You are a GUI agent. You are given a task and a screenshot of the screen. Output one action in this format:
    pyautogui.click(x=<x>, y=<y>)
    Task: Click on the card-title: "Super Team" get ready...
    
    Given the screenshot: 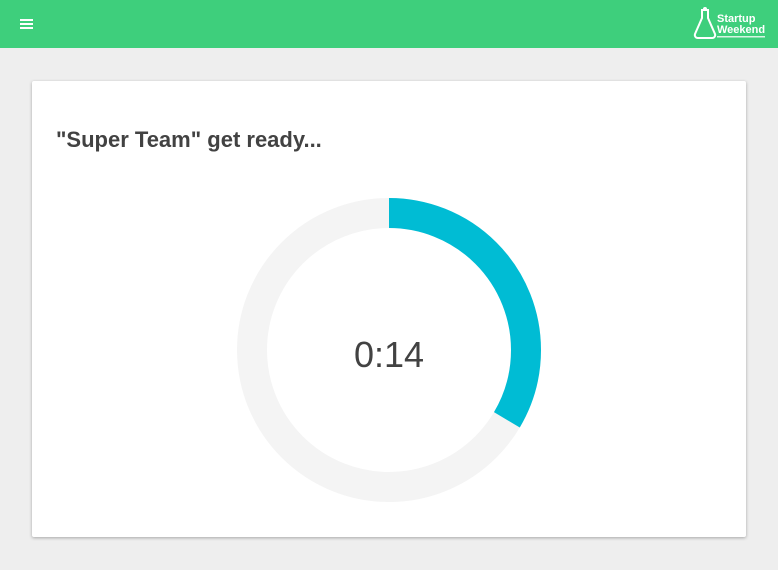 What is the action you would take?
    pyautogui.click(x=189, y=139)
    